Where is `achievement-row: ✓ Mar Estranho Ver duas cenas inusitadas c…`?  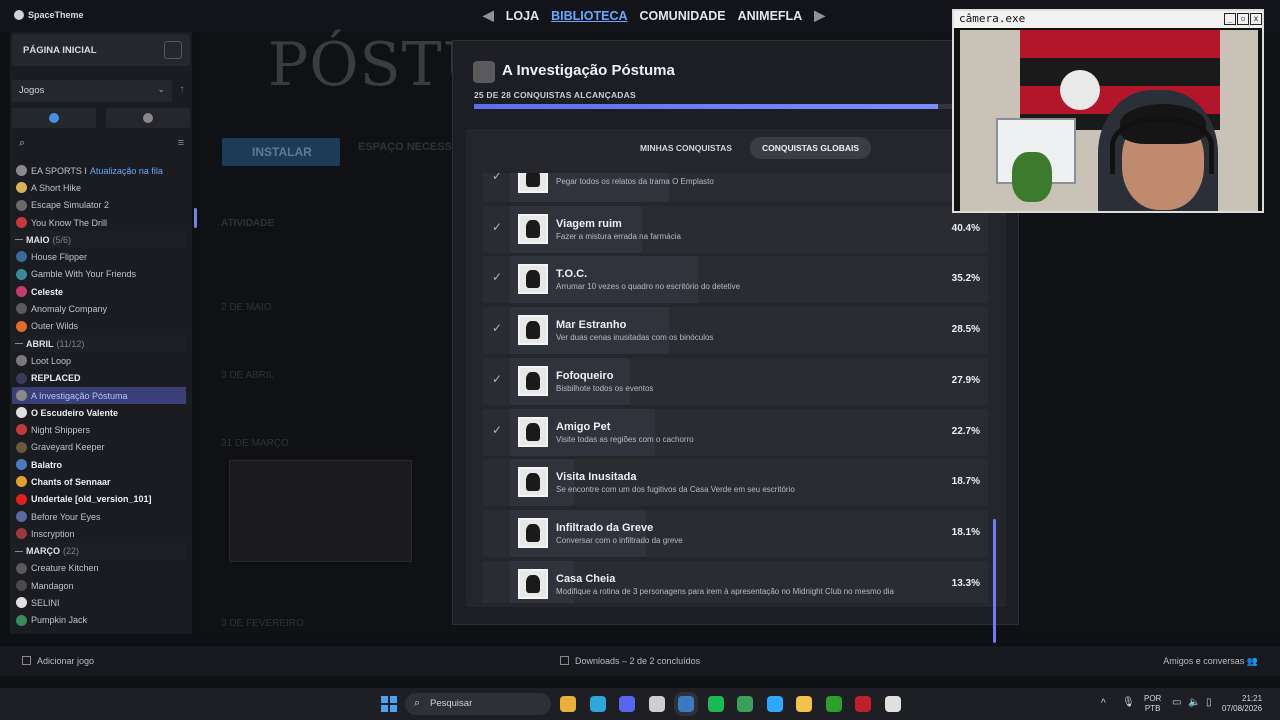 achievement-row: ✓ Mar Estranho Ver duas cenas inusitadas c… is located at coordinates (735, 331).